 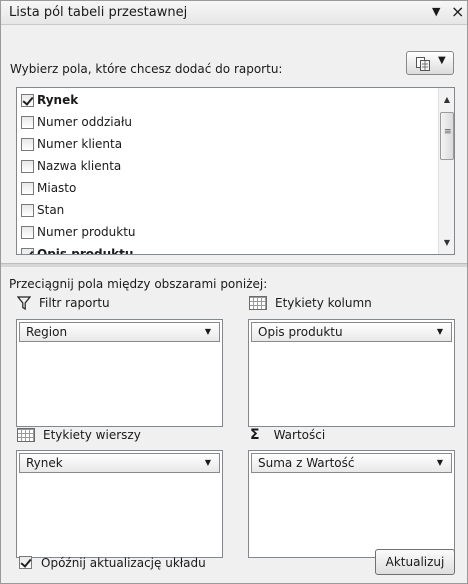 What do you see at coordinates (25, 562) in the screenshot?
I see `defer-layout-update-checkbox` at bounding box center [25, 562].